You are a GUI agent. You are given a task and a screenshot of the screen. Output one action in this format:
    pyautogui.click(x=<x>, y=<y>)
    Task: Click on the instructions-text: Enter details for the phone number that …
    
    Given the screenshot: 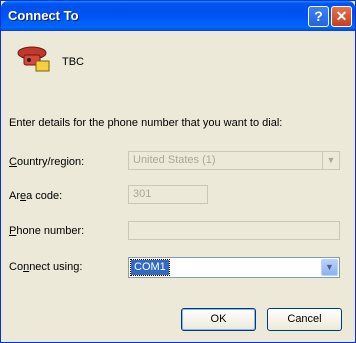 What is the action you would take?
    pyautogui.click(x=146, y=123)
    